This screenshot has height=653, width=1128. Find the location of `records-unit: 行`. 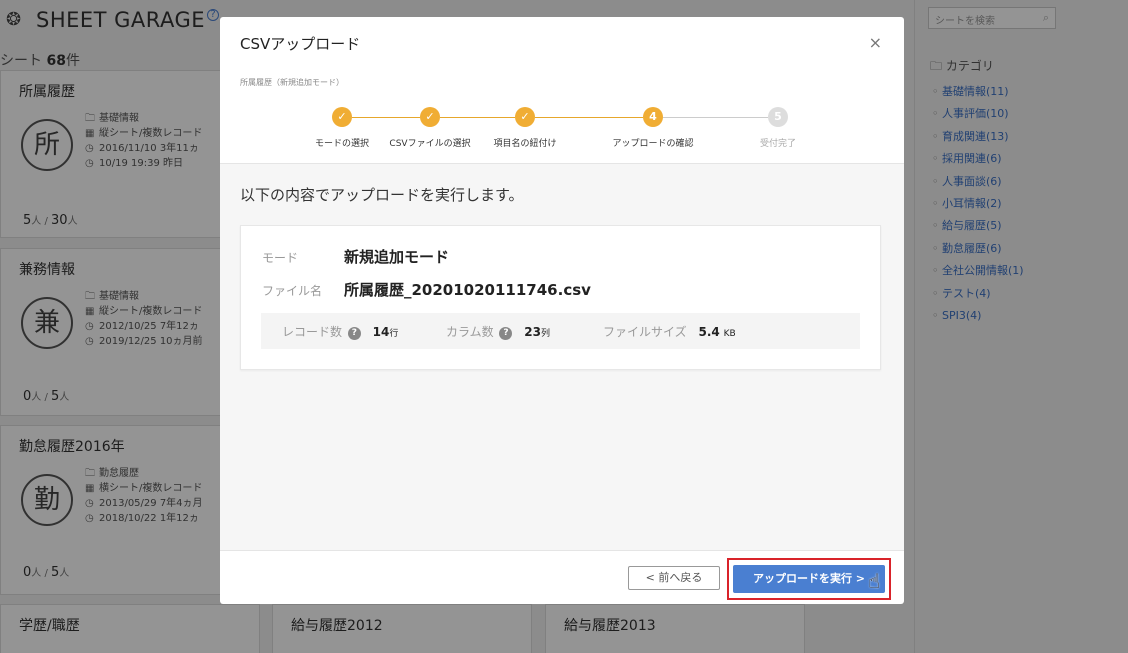

records-unit: 行 is located at coordinates (394, 334).